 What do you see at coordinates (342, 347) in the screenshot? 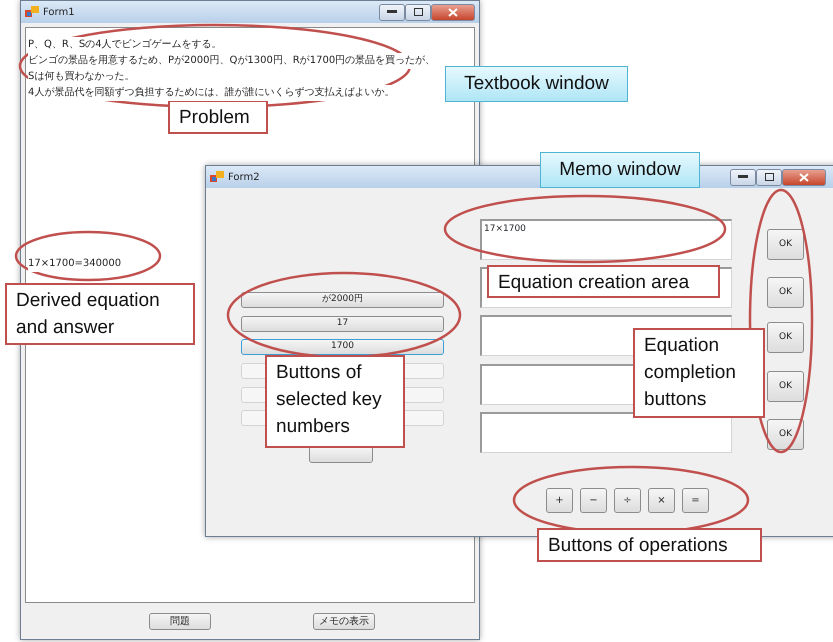
I see `key-number-button: 1700` at bounding box center [342, 347].